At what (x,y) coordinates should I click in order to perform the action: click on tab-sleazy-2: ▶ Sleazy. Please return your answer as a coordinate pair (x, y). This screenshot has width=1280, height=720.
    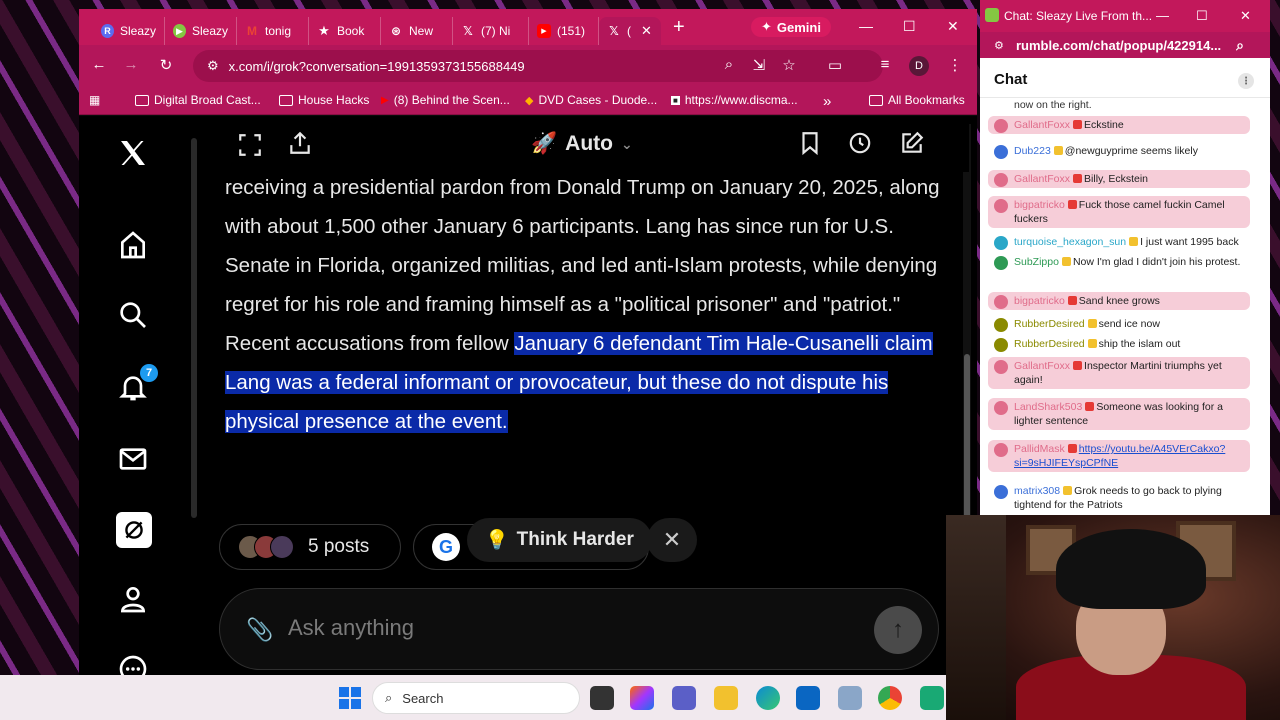
    Looking at the image, I should click on (201, 31).